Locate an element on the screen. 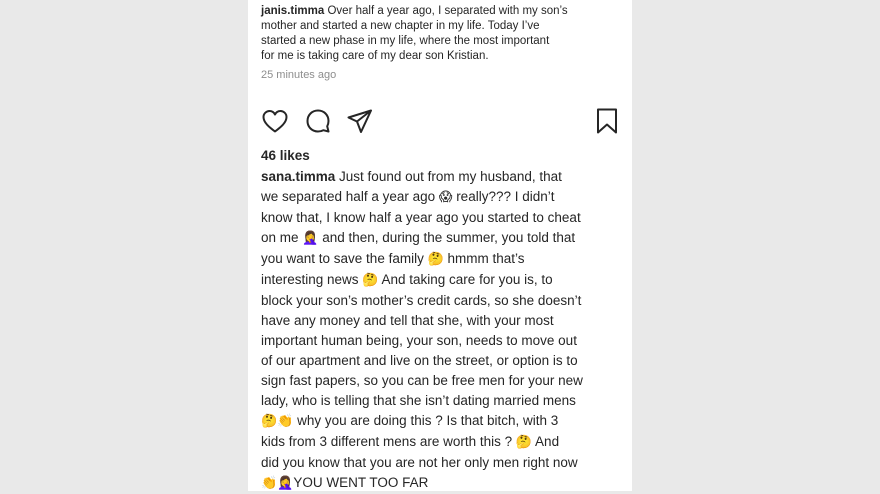  post-action-bar is located at coordinates (440, 122).